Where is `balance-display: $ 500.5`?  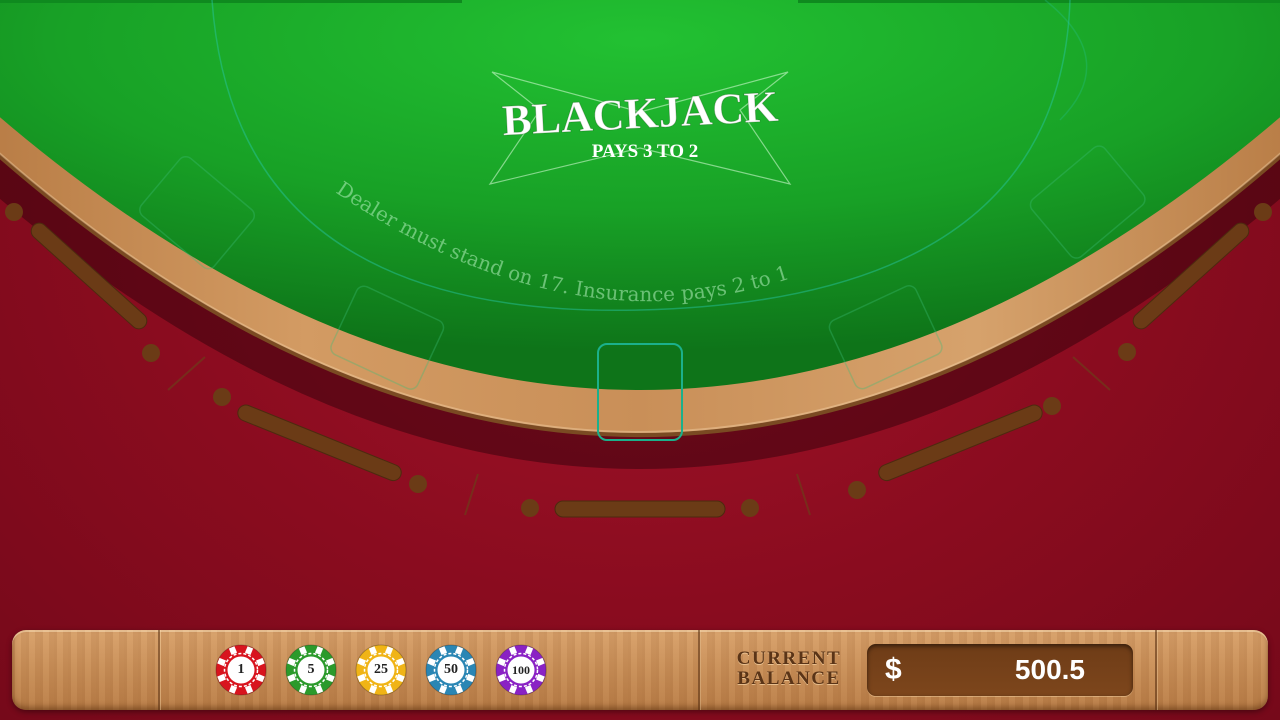 balance-display: $ 500.5 is located at coordinates (1000, 670).